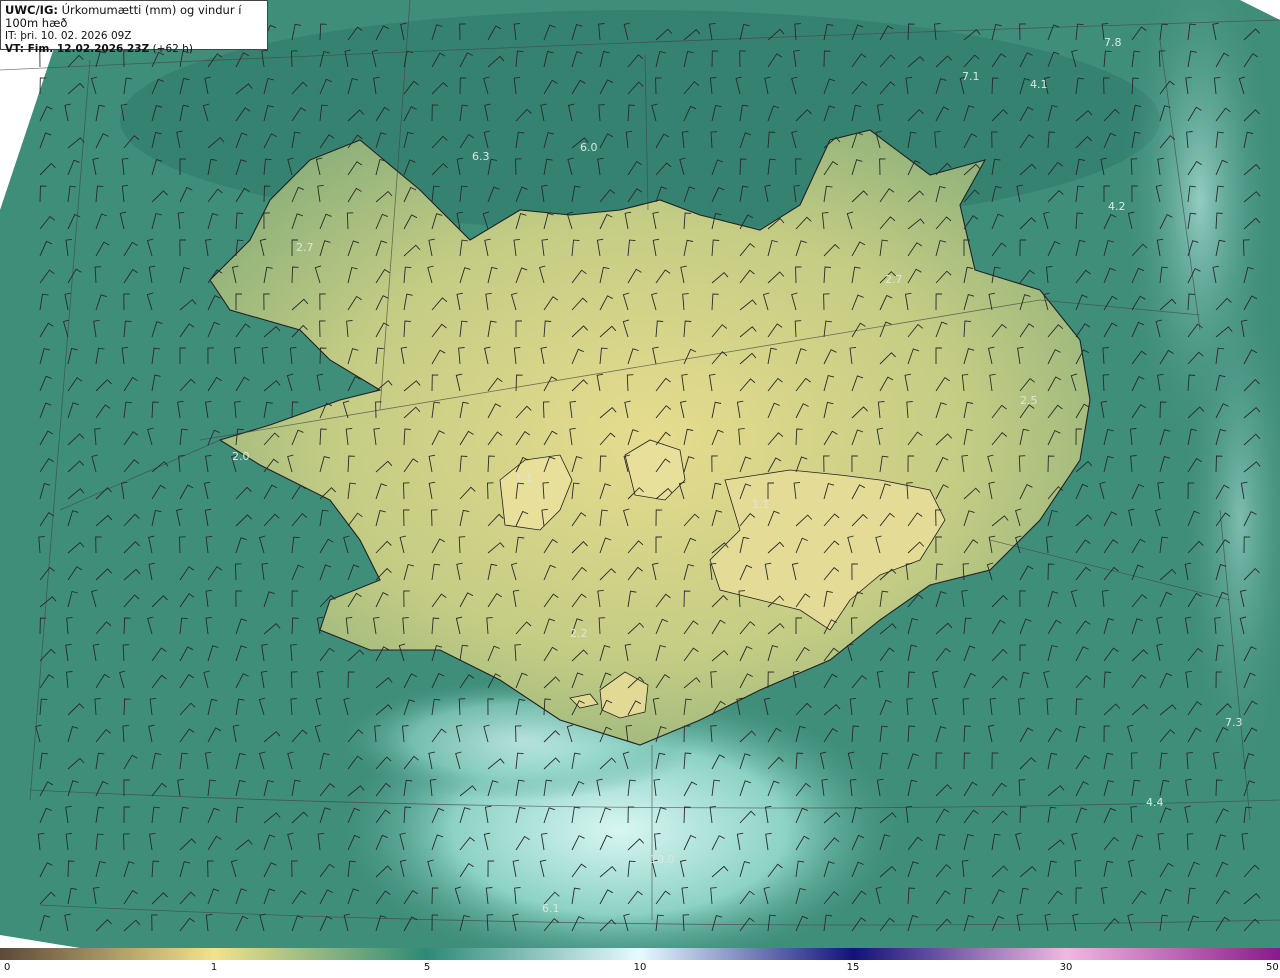  What do you see at coordinates (214, 967) in the screenshot?
I see `colorbar-tick: 1` at bounding box center [214, 967].